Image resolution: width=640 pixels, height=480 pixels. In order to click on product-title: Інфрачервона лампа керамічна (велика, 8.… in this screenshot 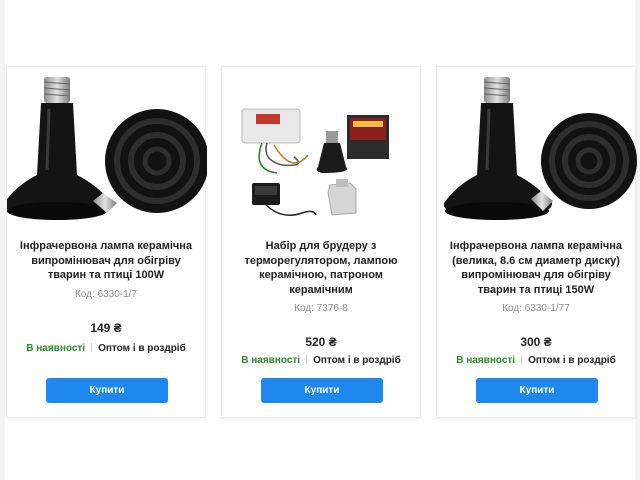, I will do `click(536, 268)`.